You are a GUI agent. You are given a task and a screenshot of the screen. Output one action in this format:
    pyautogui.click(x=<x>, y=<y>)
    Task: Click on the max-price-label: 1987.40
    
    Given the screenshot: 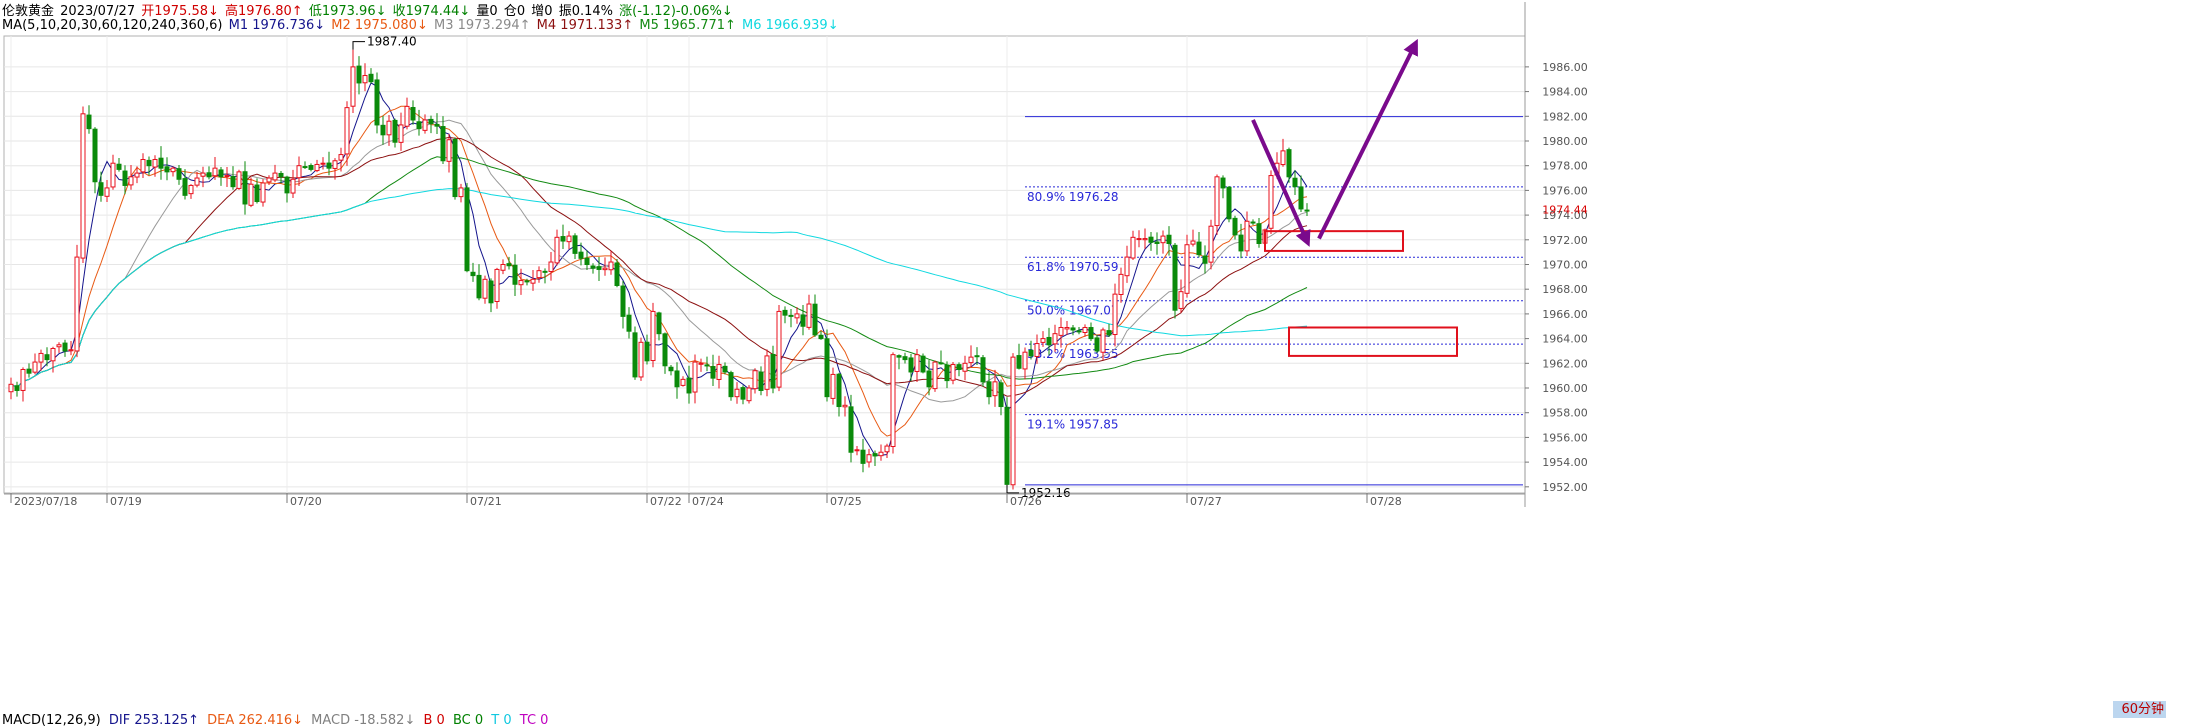 What is the action you would take?
    pyautogui.click(x=392, y=42)
    